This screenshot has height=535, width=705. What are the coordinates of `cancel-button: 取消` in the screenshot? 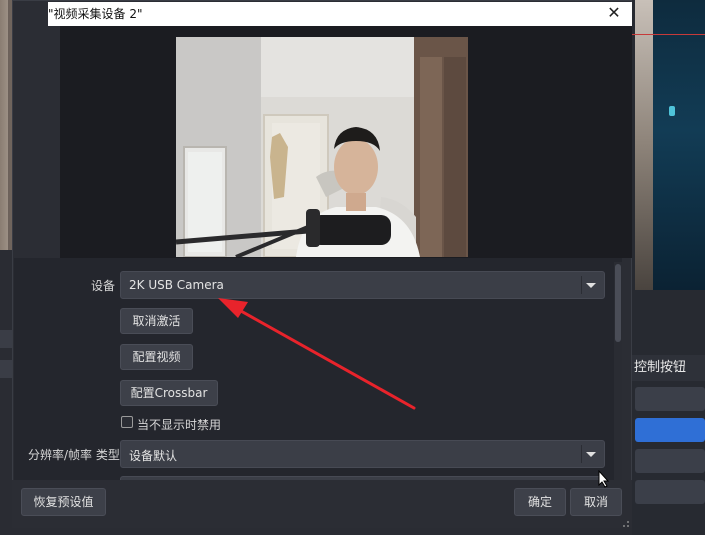 It's located at (596, 502).